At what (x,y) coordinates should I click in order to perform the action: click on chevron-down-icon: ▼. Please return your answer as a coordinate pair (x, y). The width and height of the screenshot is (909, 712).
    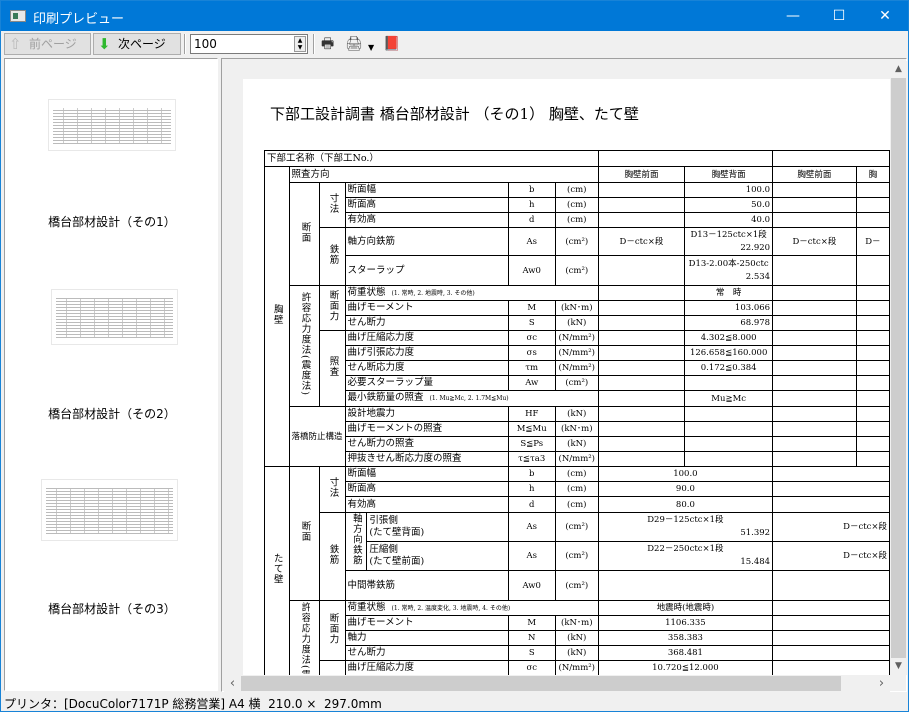
    Looking at the image, I should click on (371, 48).